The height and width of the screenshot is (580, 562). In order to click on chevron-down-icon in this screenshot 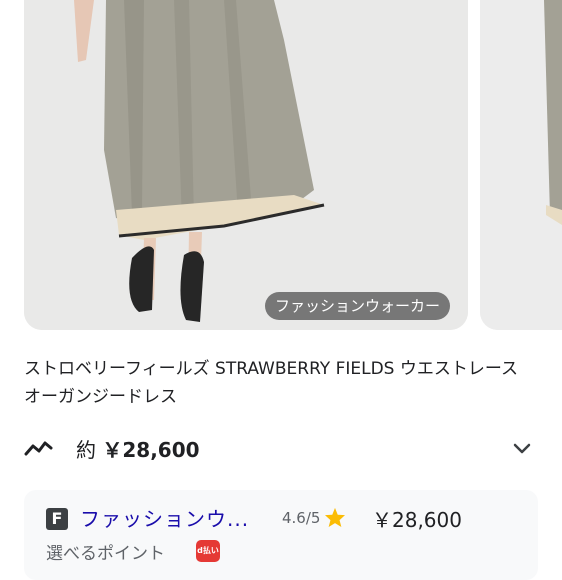, I will do `click(522, 448)`.